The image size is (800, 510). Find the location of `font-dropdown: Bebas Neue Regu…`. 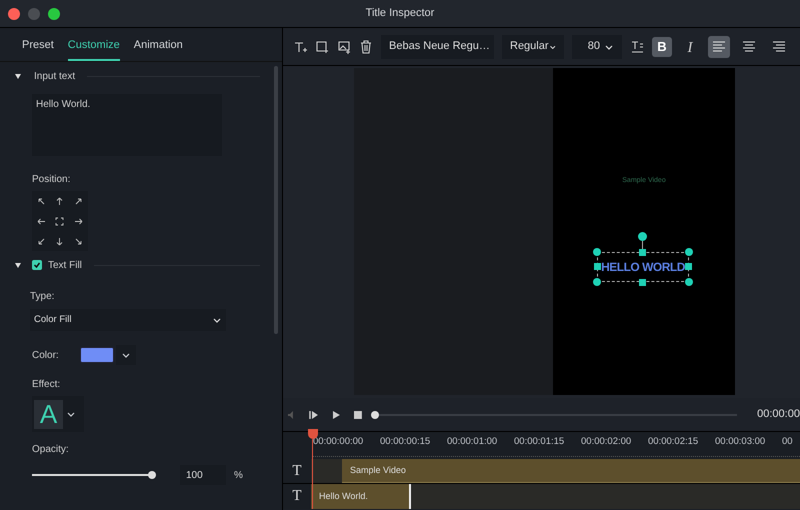

font-dropdown: Bebas Neue Regu… is located at coordinates (437, 46).